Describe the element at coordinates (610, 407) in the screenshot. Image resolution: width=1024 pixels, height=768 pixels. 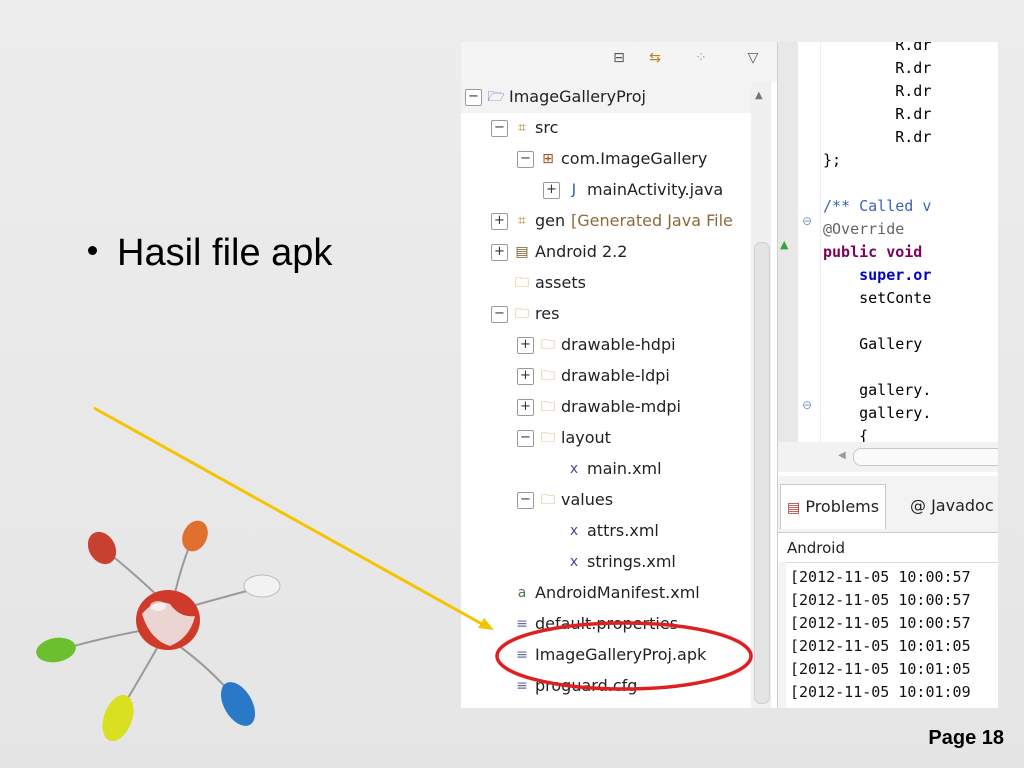
I see `tree-item: + 🗀 drawable-mdpi` at that location.